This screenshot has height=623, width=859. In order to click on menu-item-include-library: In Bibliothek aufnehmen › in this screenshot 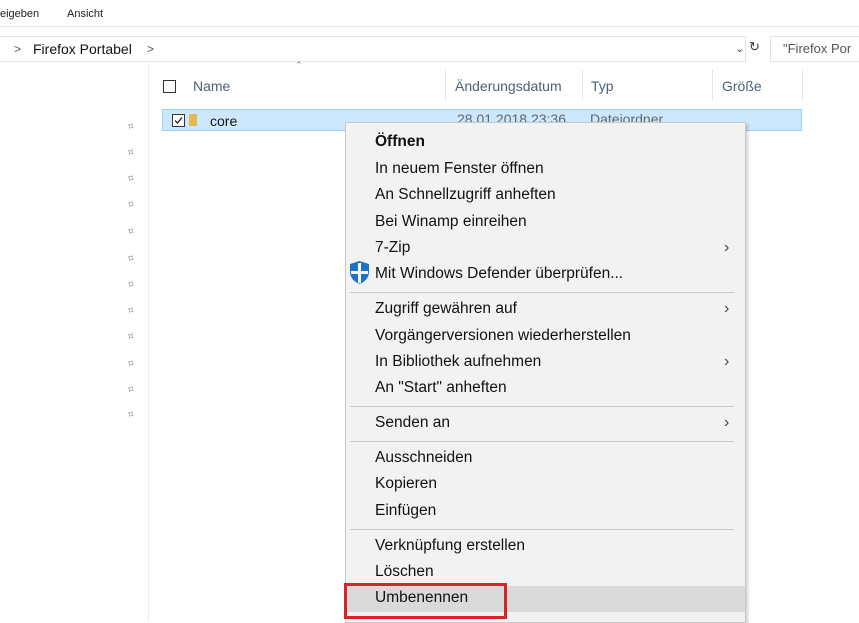, I will do `click(545, 363)`.